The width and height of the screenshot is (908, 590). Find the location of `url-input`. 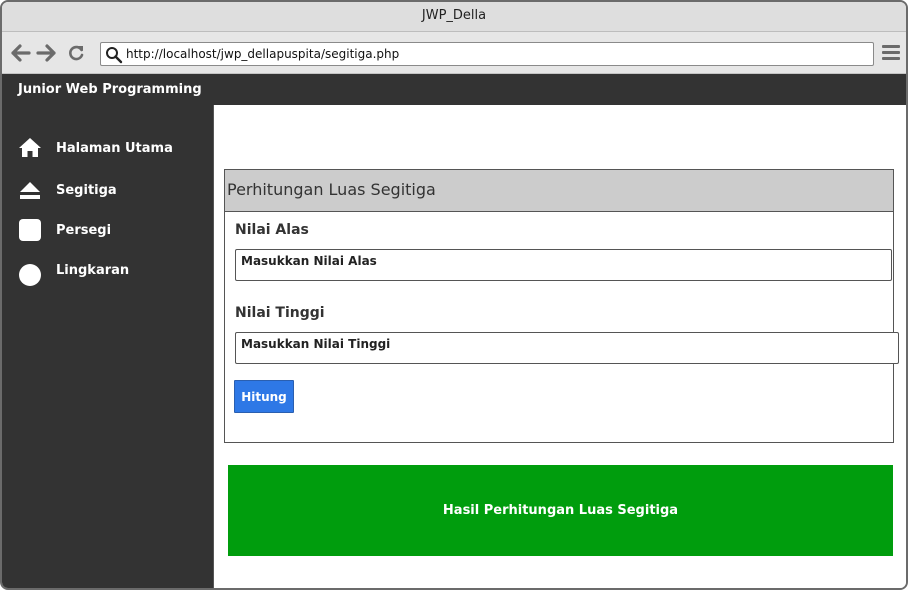

url-input is located at coordinates (496, 54).